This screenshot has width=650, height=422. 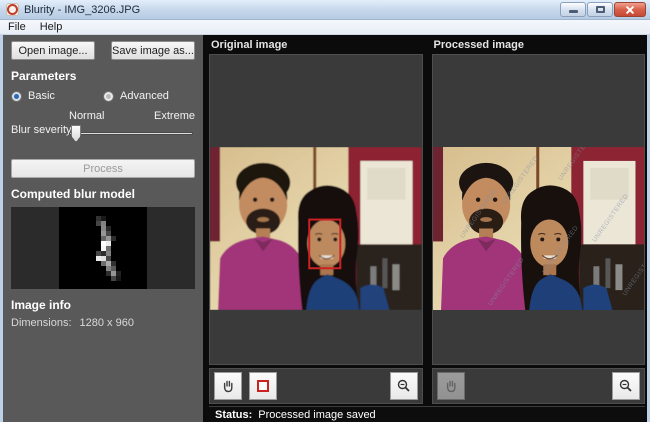 I want to click on blur-severity-thumb, so click(x=76, y=133).